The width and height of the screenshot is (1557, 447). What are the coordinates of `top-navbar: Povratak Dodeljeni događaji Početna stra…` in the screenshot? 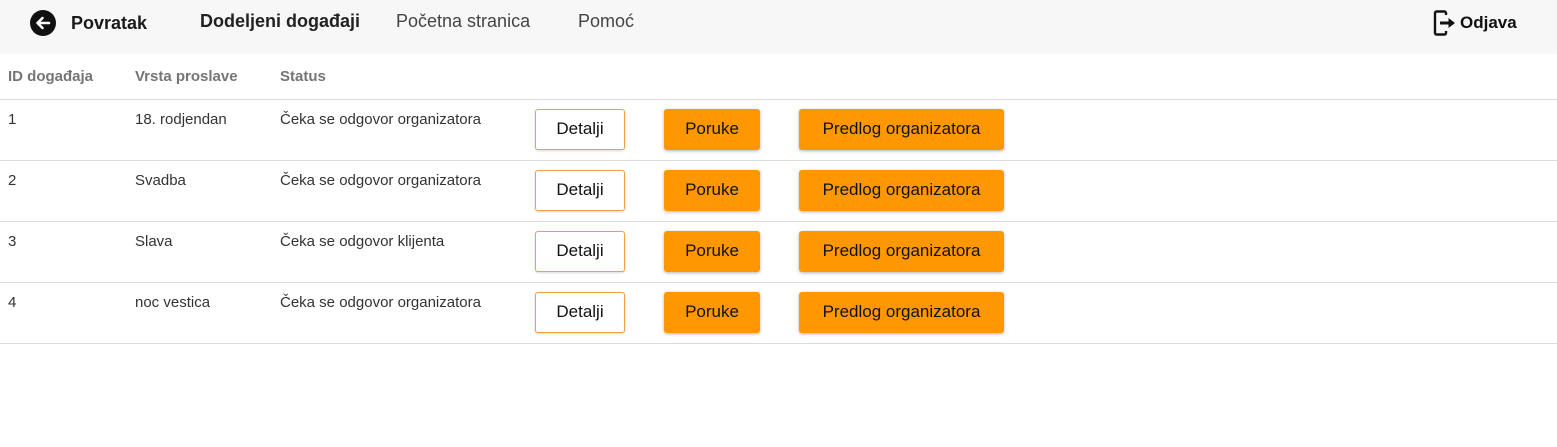 It's located at (778, 27).